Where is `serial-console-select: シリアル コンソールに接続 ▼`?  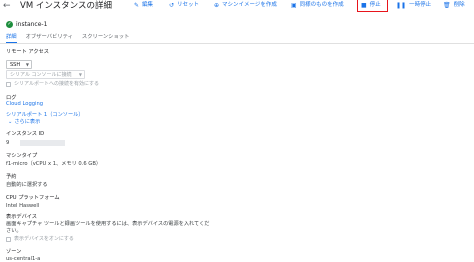
serial-console-select: シリアル コンソールに接続 ▼ is located at coordinates (45, 74).